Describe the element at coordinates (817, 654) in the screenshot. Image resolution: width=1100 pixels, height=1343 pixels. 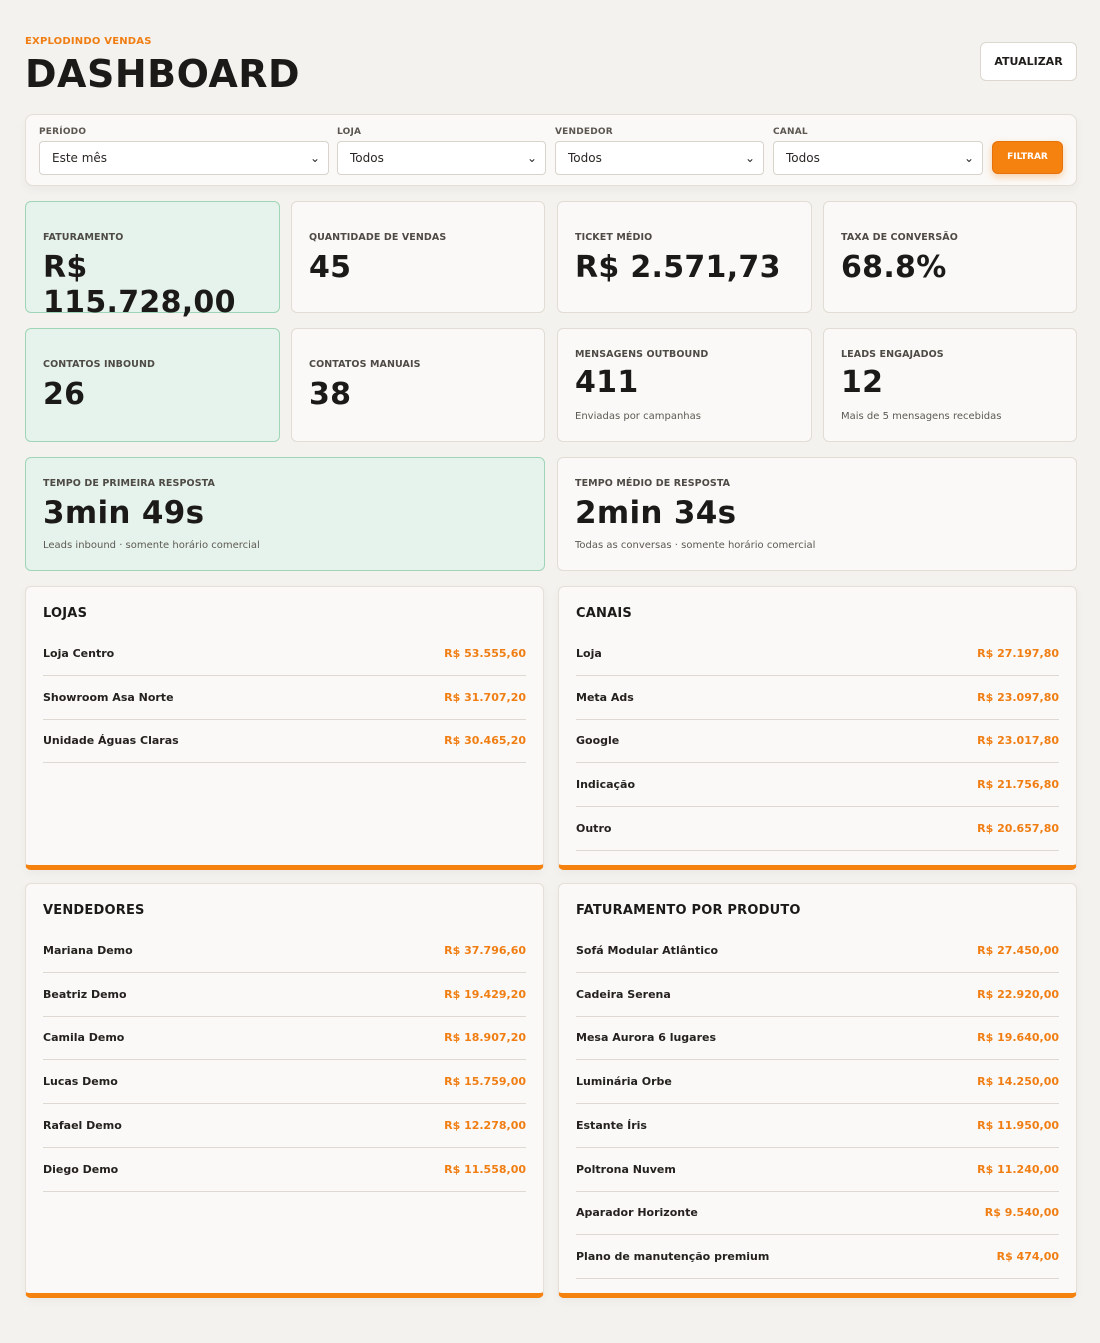
I see `list-item: Loja R$ 27.197,80` at that location.